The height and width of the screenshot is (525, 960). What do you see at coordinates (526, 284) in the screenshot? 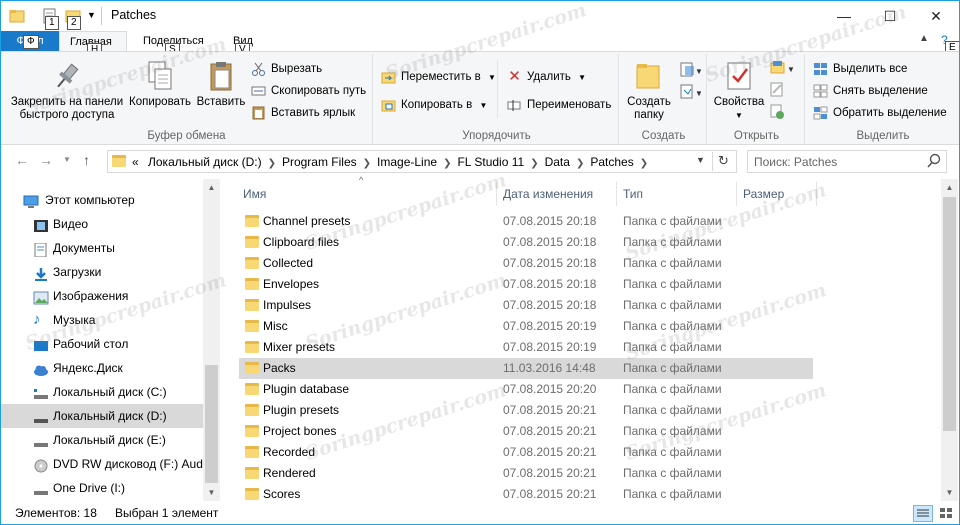
I see `table-row: Envelopes 07.08.2015 20:18 Папка с файлами` at bounding box center [526, 284].